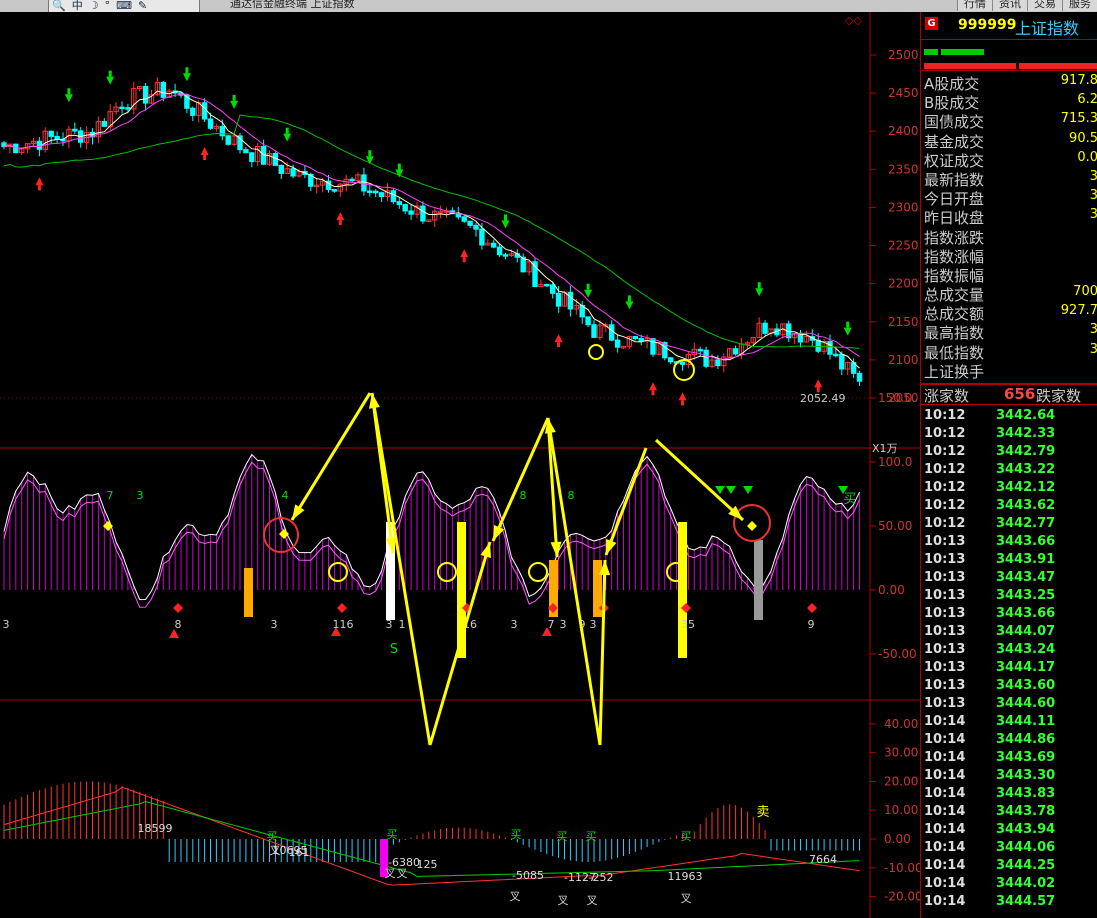  What do you see at coordinates (1009, 686) in the screenshot?
I see `tick-row: 10:13 3443.60` at bounding box center [1009, 686].